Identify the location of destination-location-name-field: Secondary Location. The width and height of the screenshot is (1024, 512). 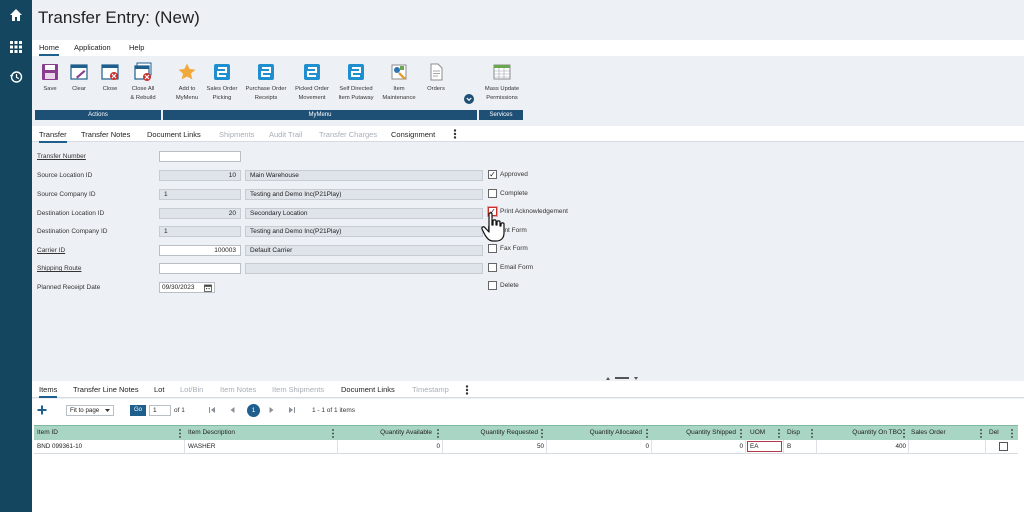
(364, 213).